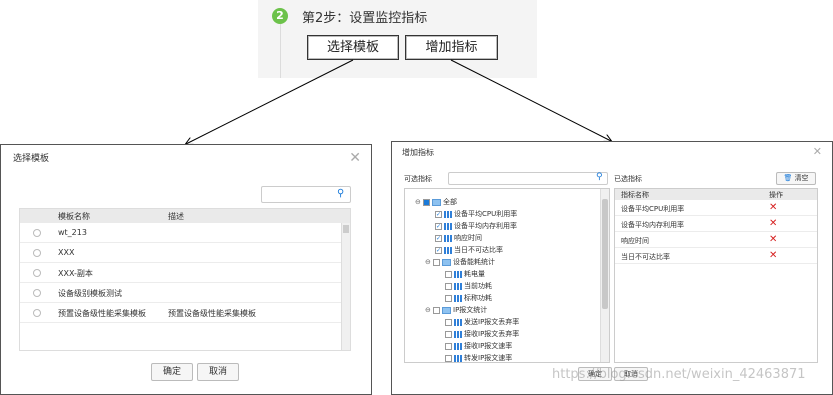  I want to click on column-header-desc: 描述, so click(176, 216).